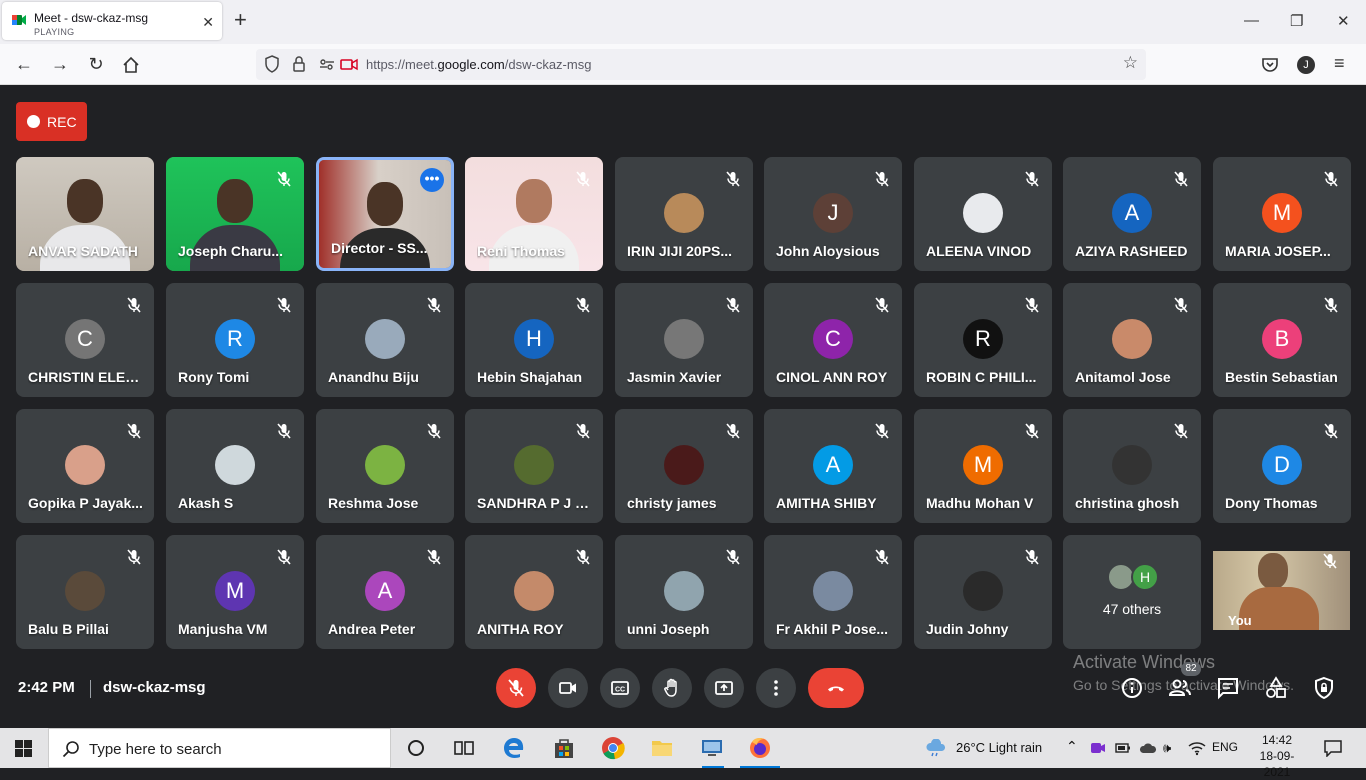 The image size is (1366, 780). I want to click on new-tab-icon: +, so click(240, 20).